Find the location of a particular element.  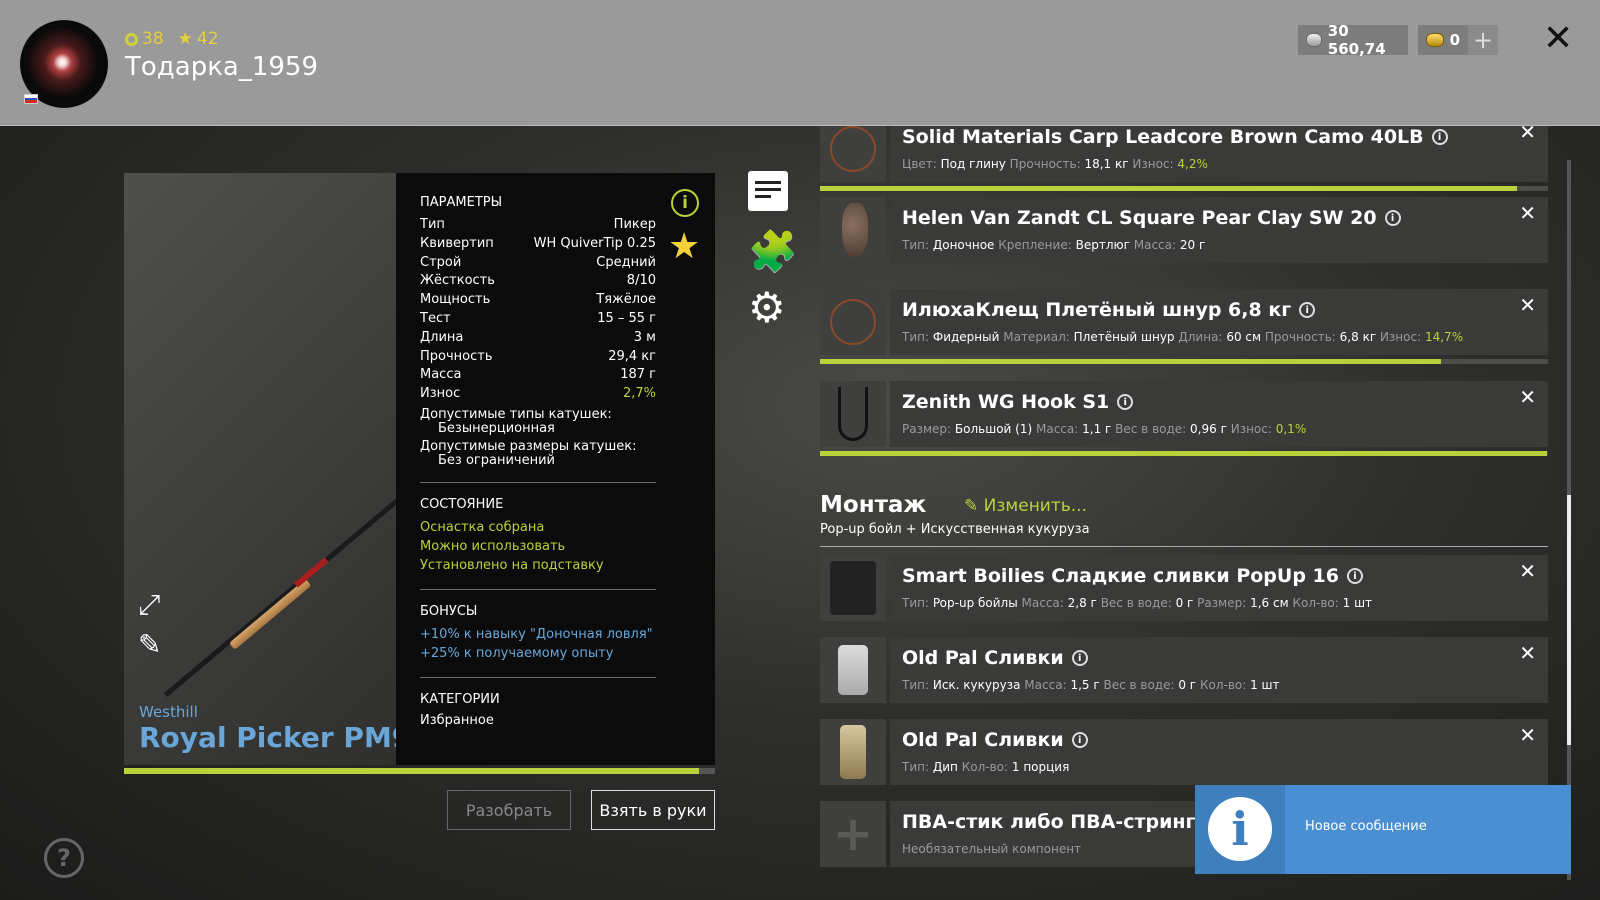

desc-value: 0,96 г is located at coordinates (1208, 429).